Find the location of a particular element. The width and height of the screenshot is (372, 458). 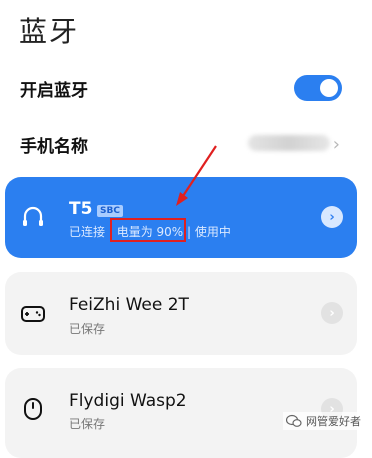

watermark: 网管爱好者 is located at coordinates (323, 421).